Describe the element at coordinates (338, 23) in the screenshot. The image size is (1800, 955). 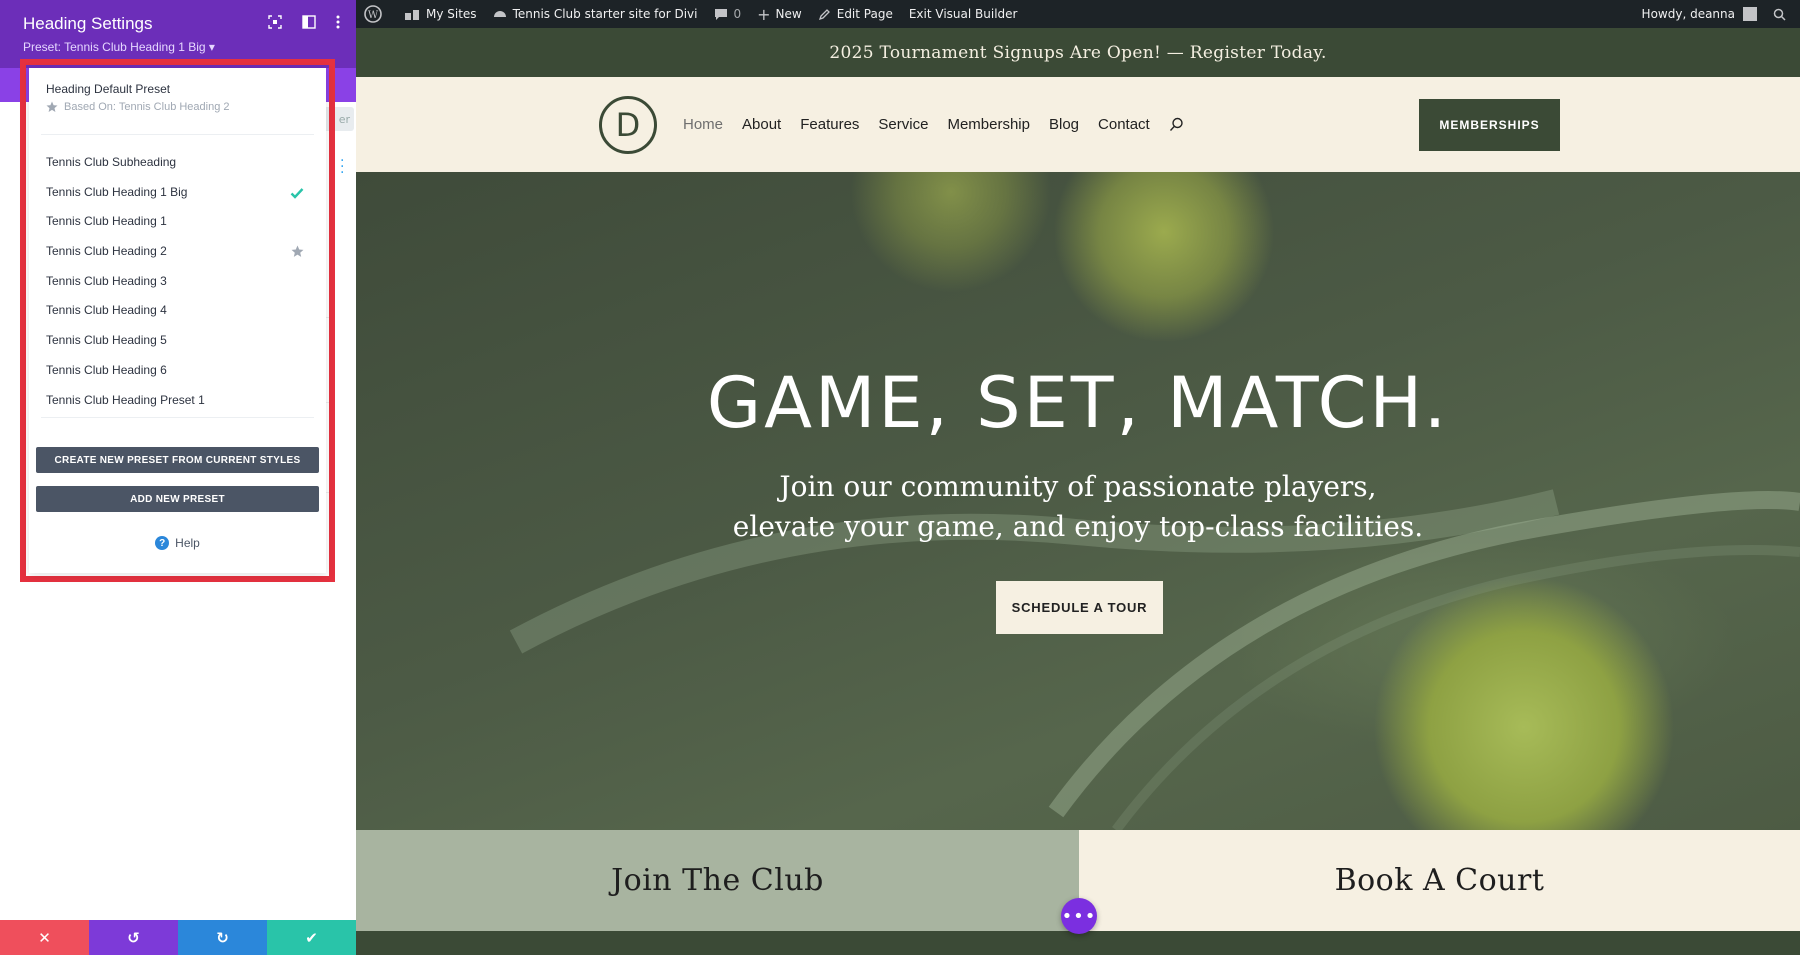
I see `more-options-icon` at that location.